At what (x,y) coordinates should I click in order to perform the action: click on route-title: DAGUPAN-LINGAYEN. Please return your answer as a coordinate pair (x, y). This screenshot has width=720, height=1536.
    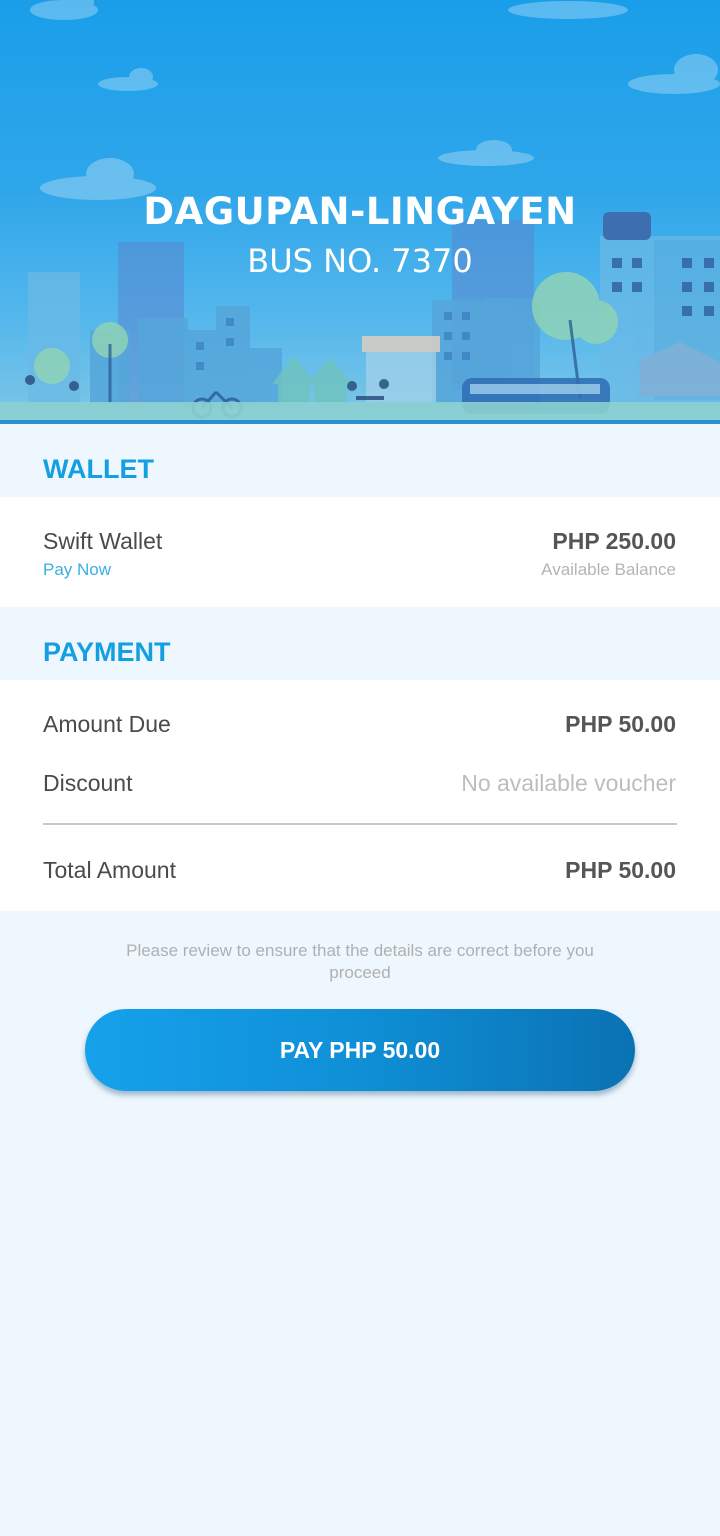
    Looking at the image, I should click on (360, 211).